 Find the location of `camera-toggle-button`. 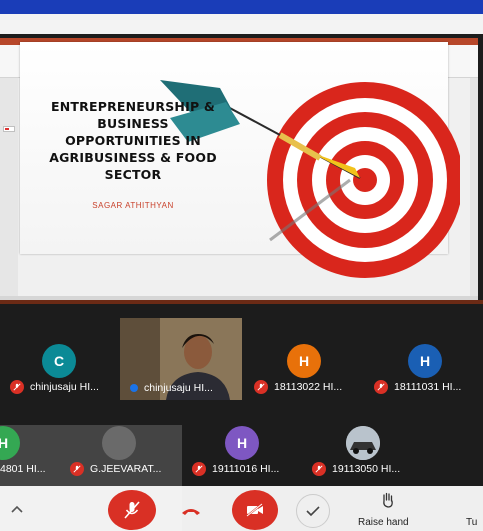

camera-toggle-button is located at coordinates (255, 510).